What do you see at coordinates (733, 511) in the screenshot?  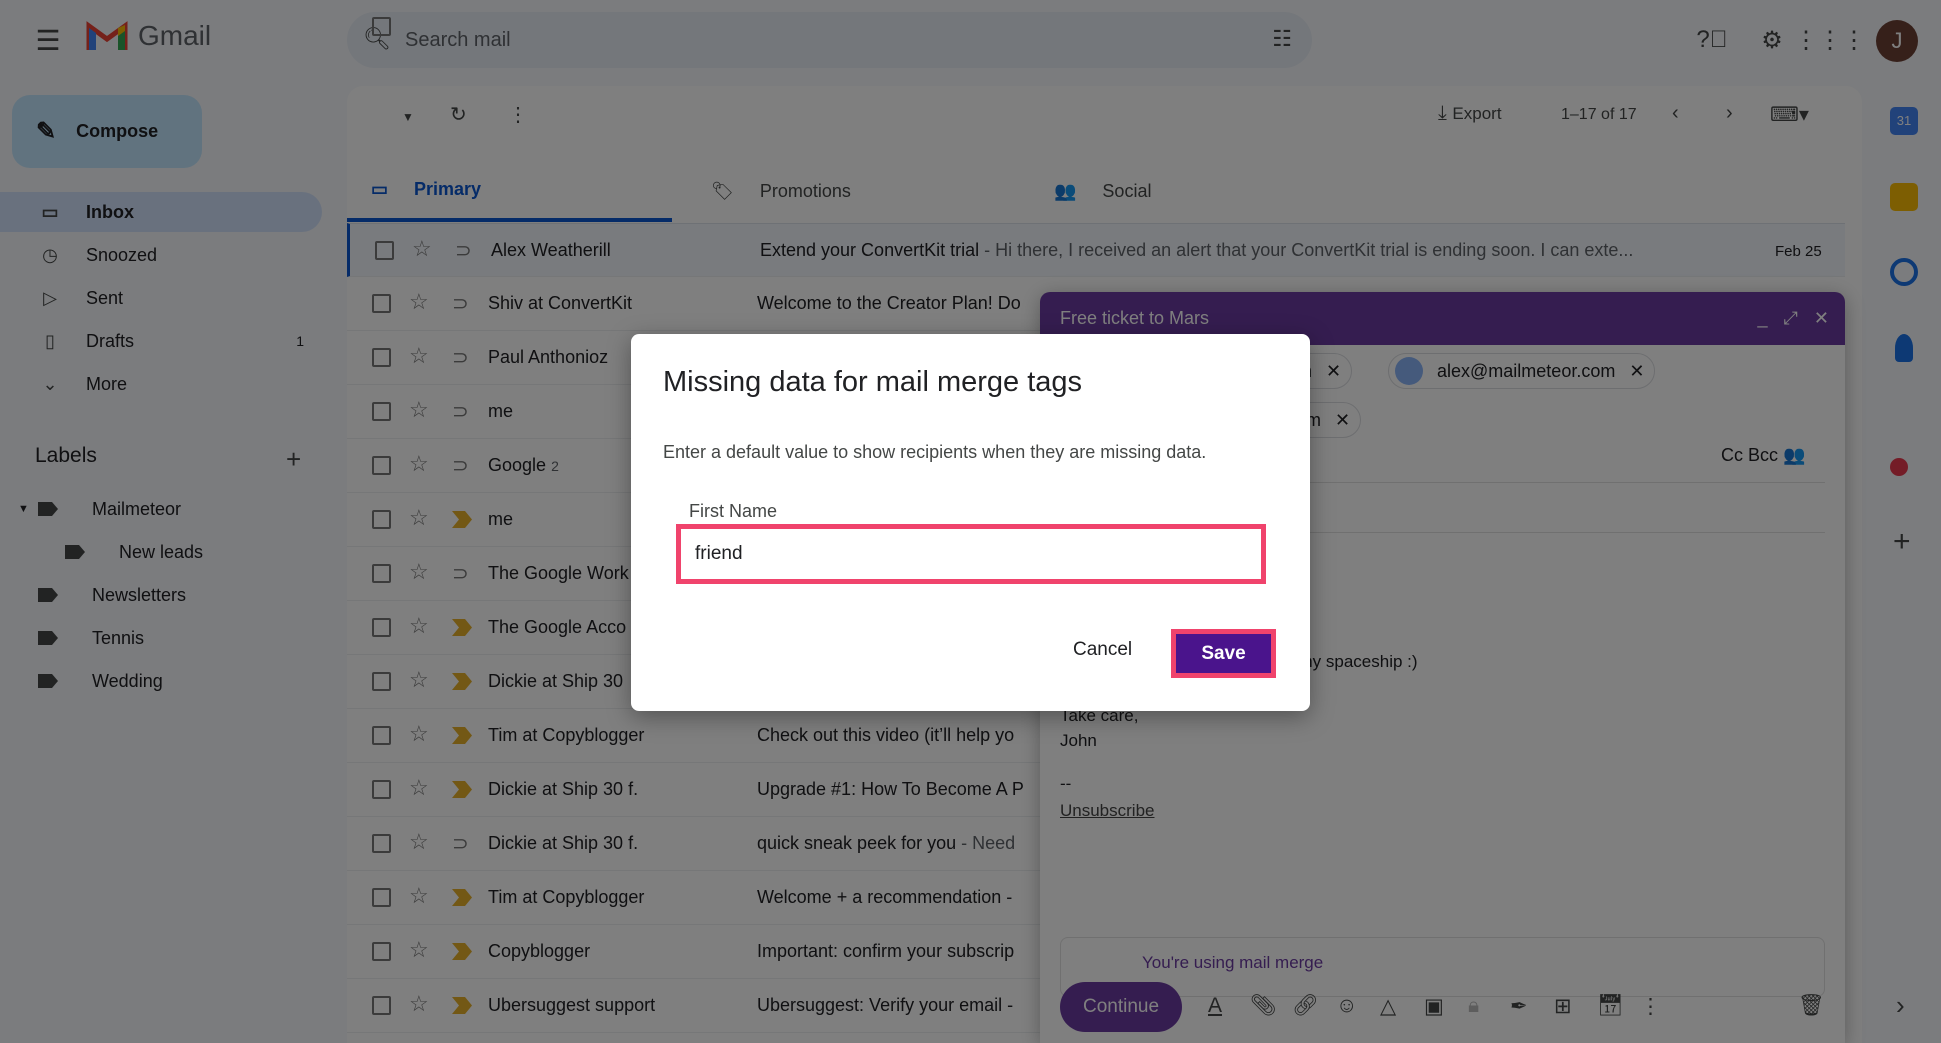 I see `first-name-label: First Name` at bounding box center [733, 511].